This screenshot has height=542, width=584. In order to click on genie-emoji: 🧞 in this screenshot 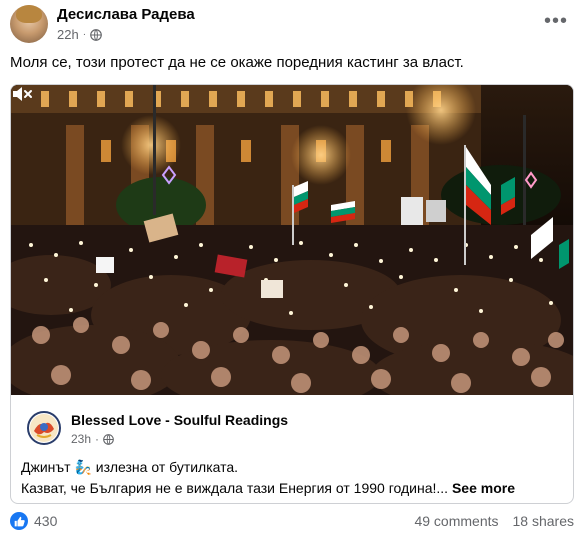, I will do `click(83, 467)`.